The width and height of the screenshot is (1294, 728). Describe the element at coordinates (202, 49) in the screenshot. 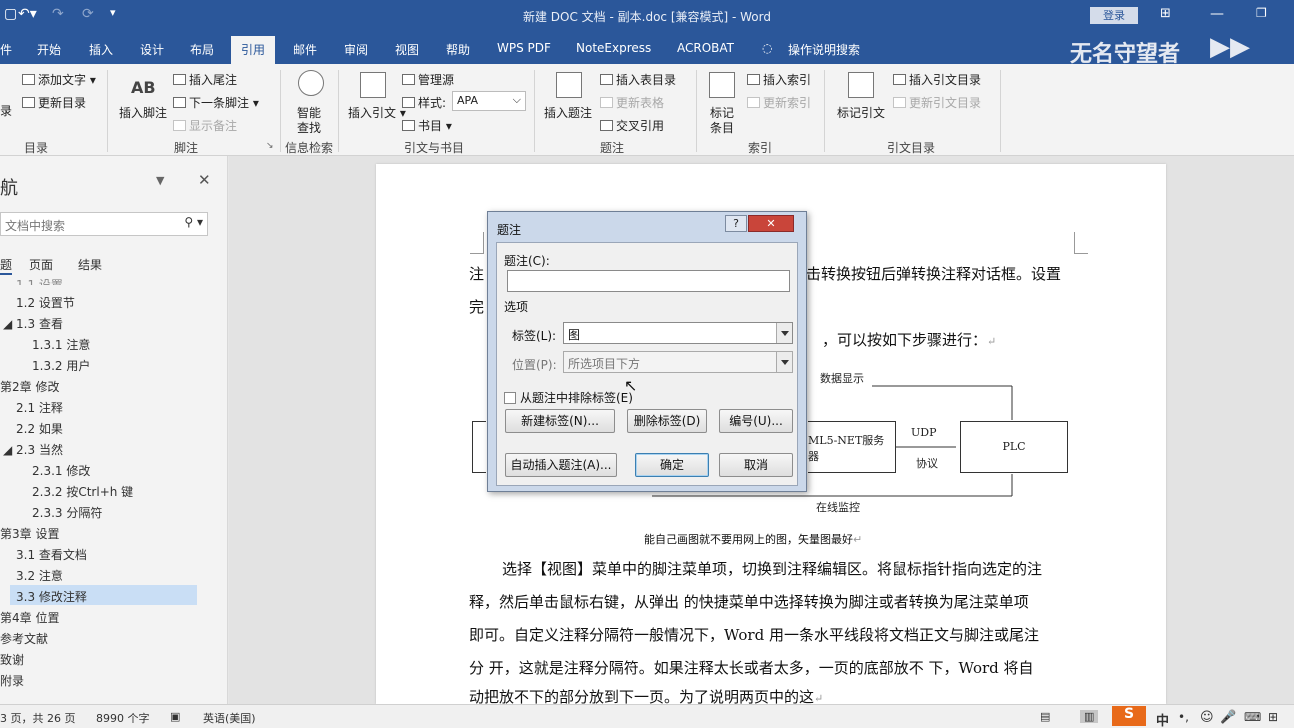

I see `tab-layout: 布局` at that location.